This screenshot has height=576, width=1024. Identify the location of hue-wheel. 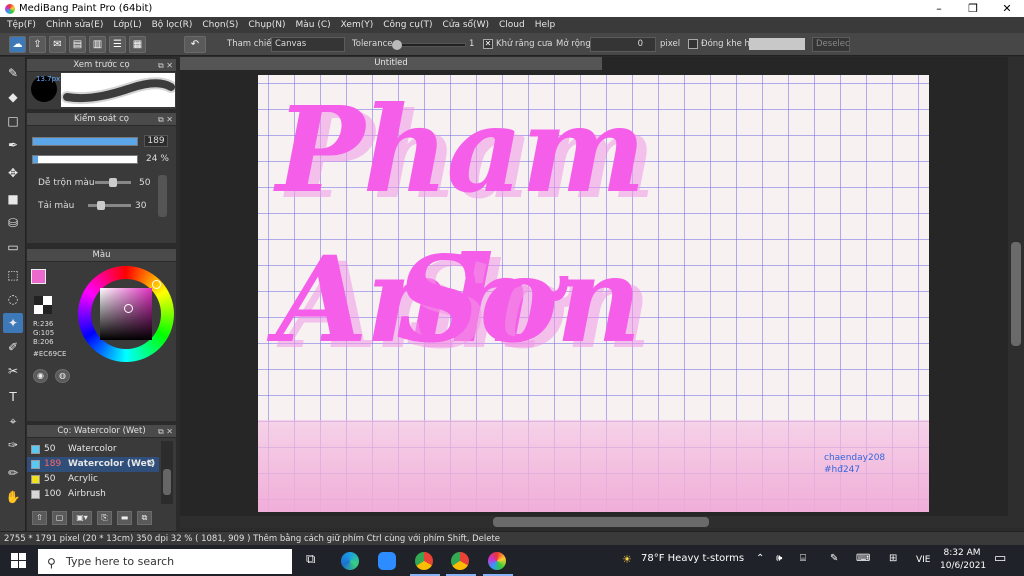
(126, 314).